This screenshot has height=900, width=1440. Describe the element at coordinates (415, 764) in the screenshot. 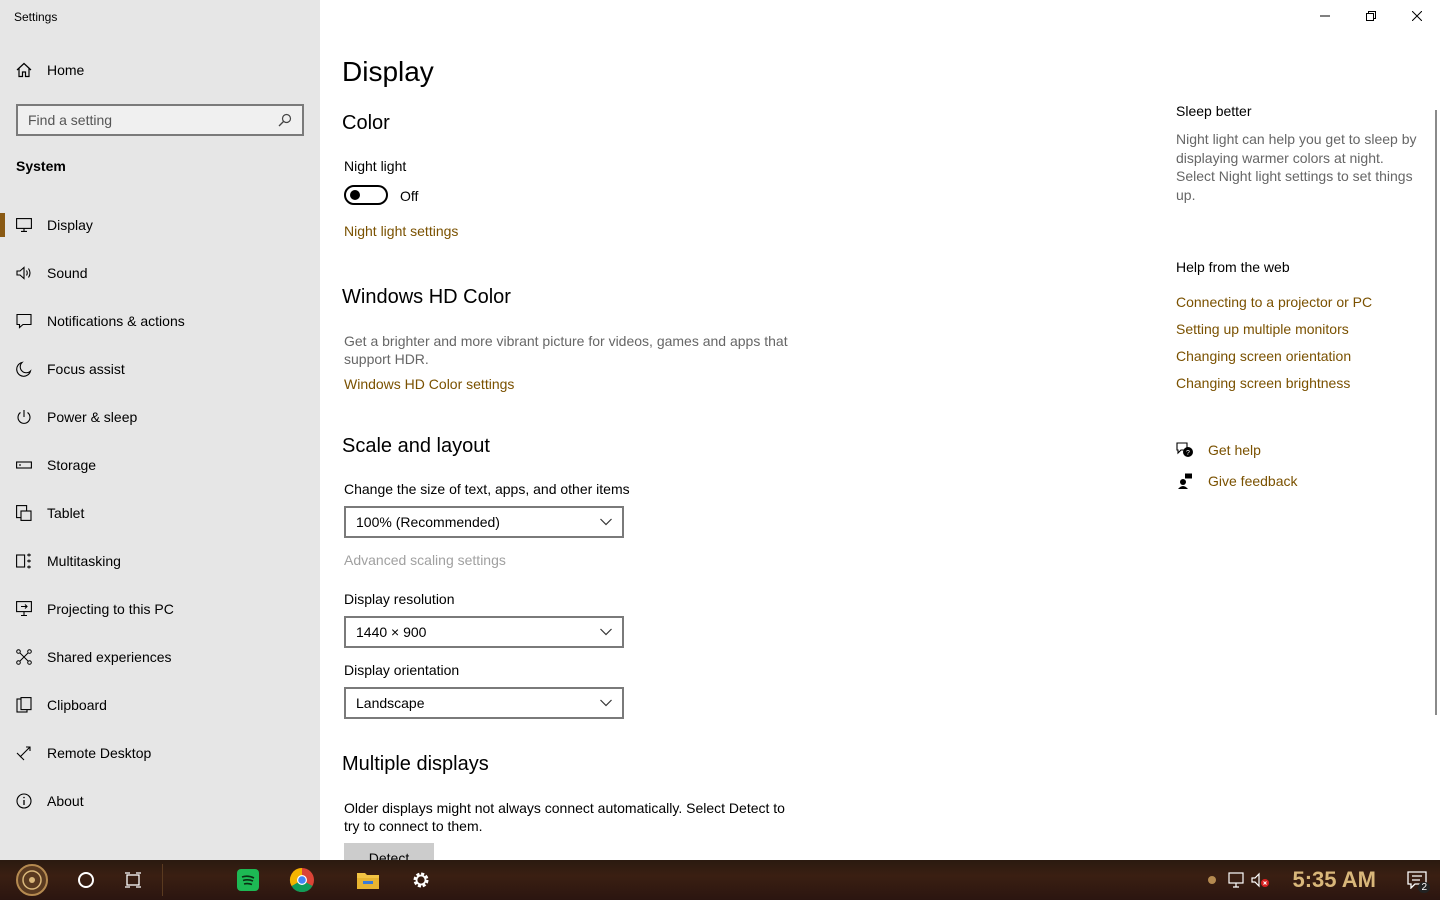

I see `multiple-displays-heading: Multiple displays` at that location.